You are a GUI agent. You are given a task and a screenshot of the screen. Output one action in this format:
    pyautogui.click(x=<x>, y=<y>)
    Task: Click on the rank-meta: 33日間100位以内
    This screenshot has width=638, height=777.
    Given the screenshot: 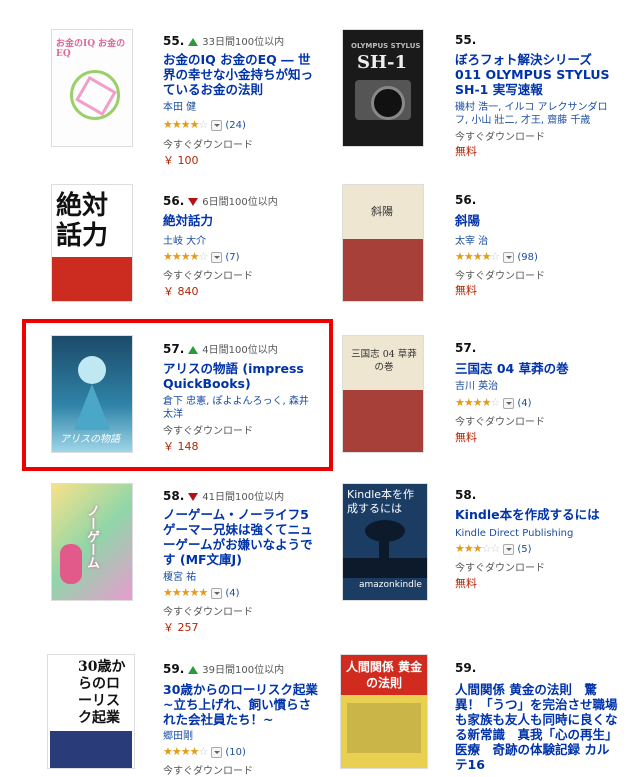 What is the action you would take?
    pyautogui.click(x=243, y=42)
    